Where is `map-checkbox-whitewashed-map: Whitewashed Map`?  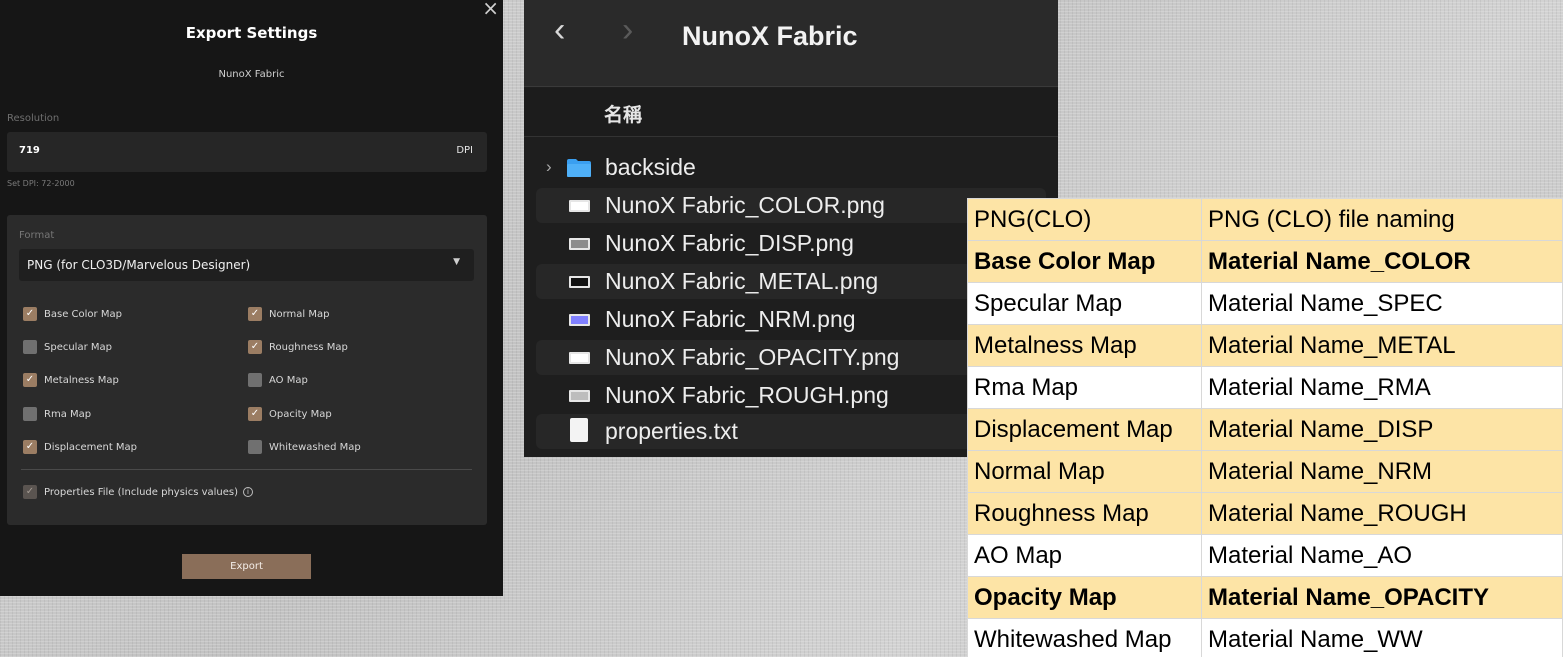 map-checkbox-whitewashed-map: Whitewashed Map is located at coordinates (304, 447).